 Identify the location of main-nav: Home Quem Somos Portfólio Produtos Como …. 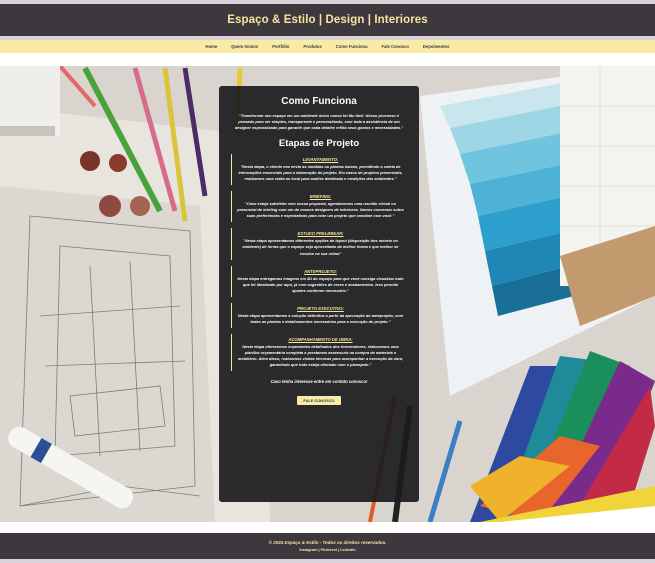
(327, 46).